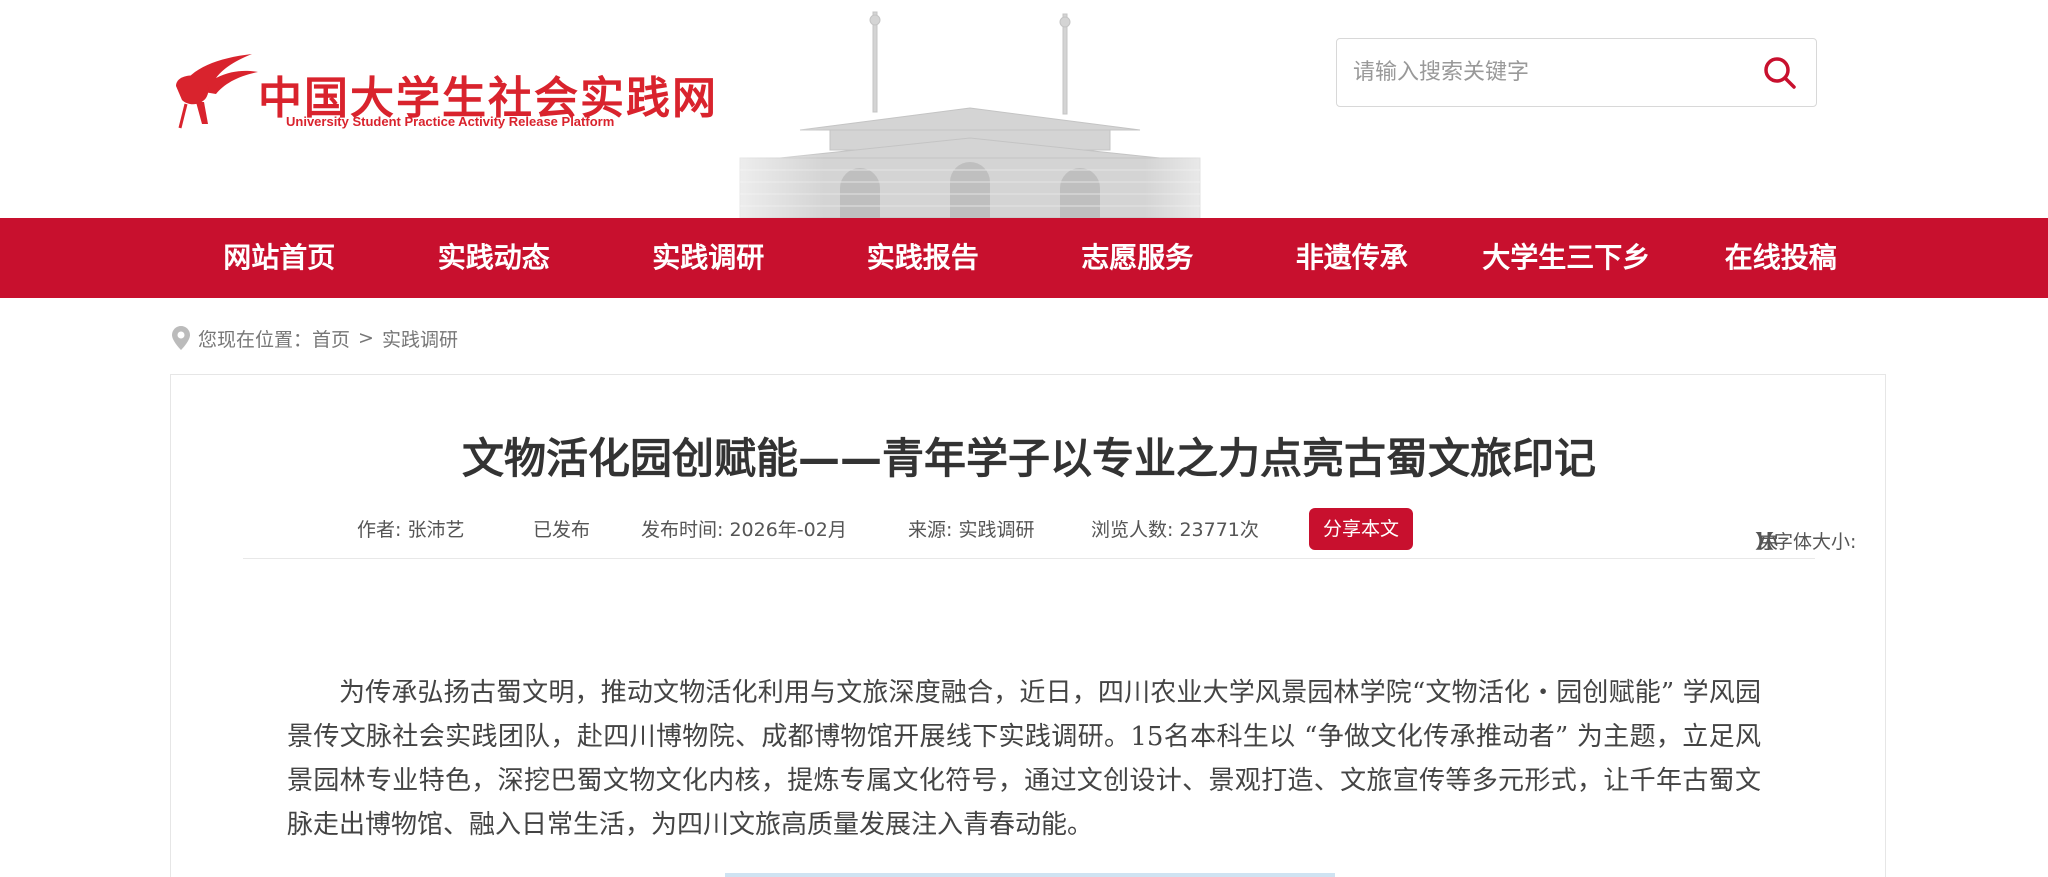  I want to click on torch-icon, so click(217, 91).